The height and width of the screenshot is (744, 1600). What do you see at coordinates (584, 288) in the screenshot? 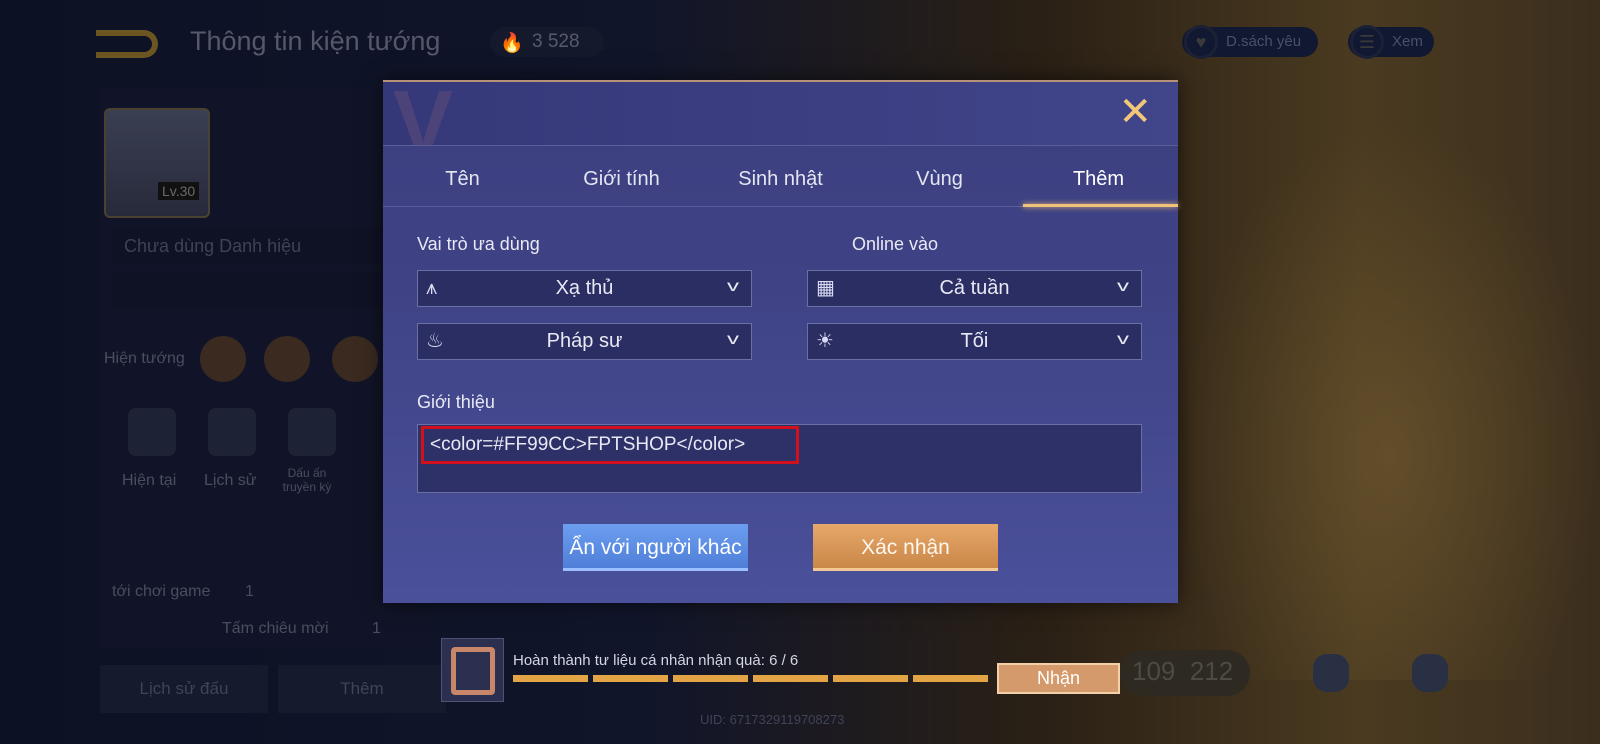
I see `role-select-primary: ⩚ Xạ thủ v` at bounding box center [584, 288].